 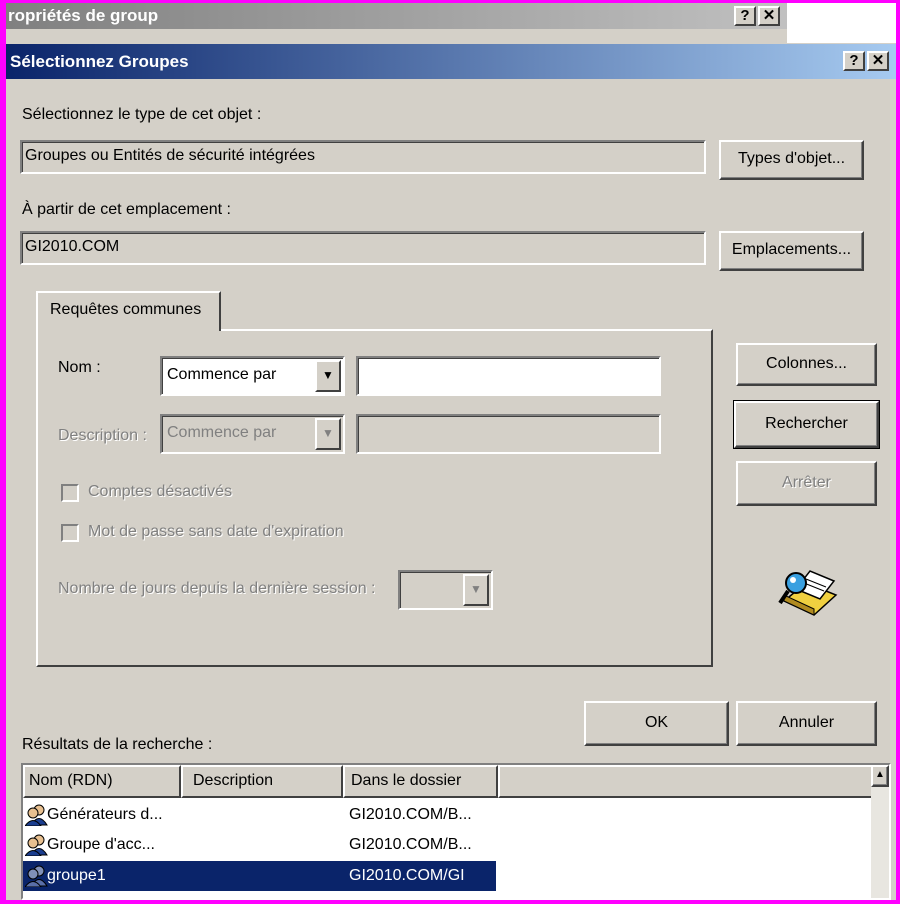 I want to click on description-mode-select: Commence par ▼, so click(x=252, y=434).